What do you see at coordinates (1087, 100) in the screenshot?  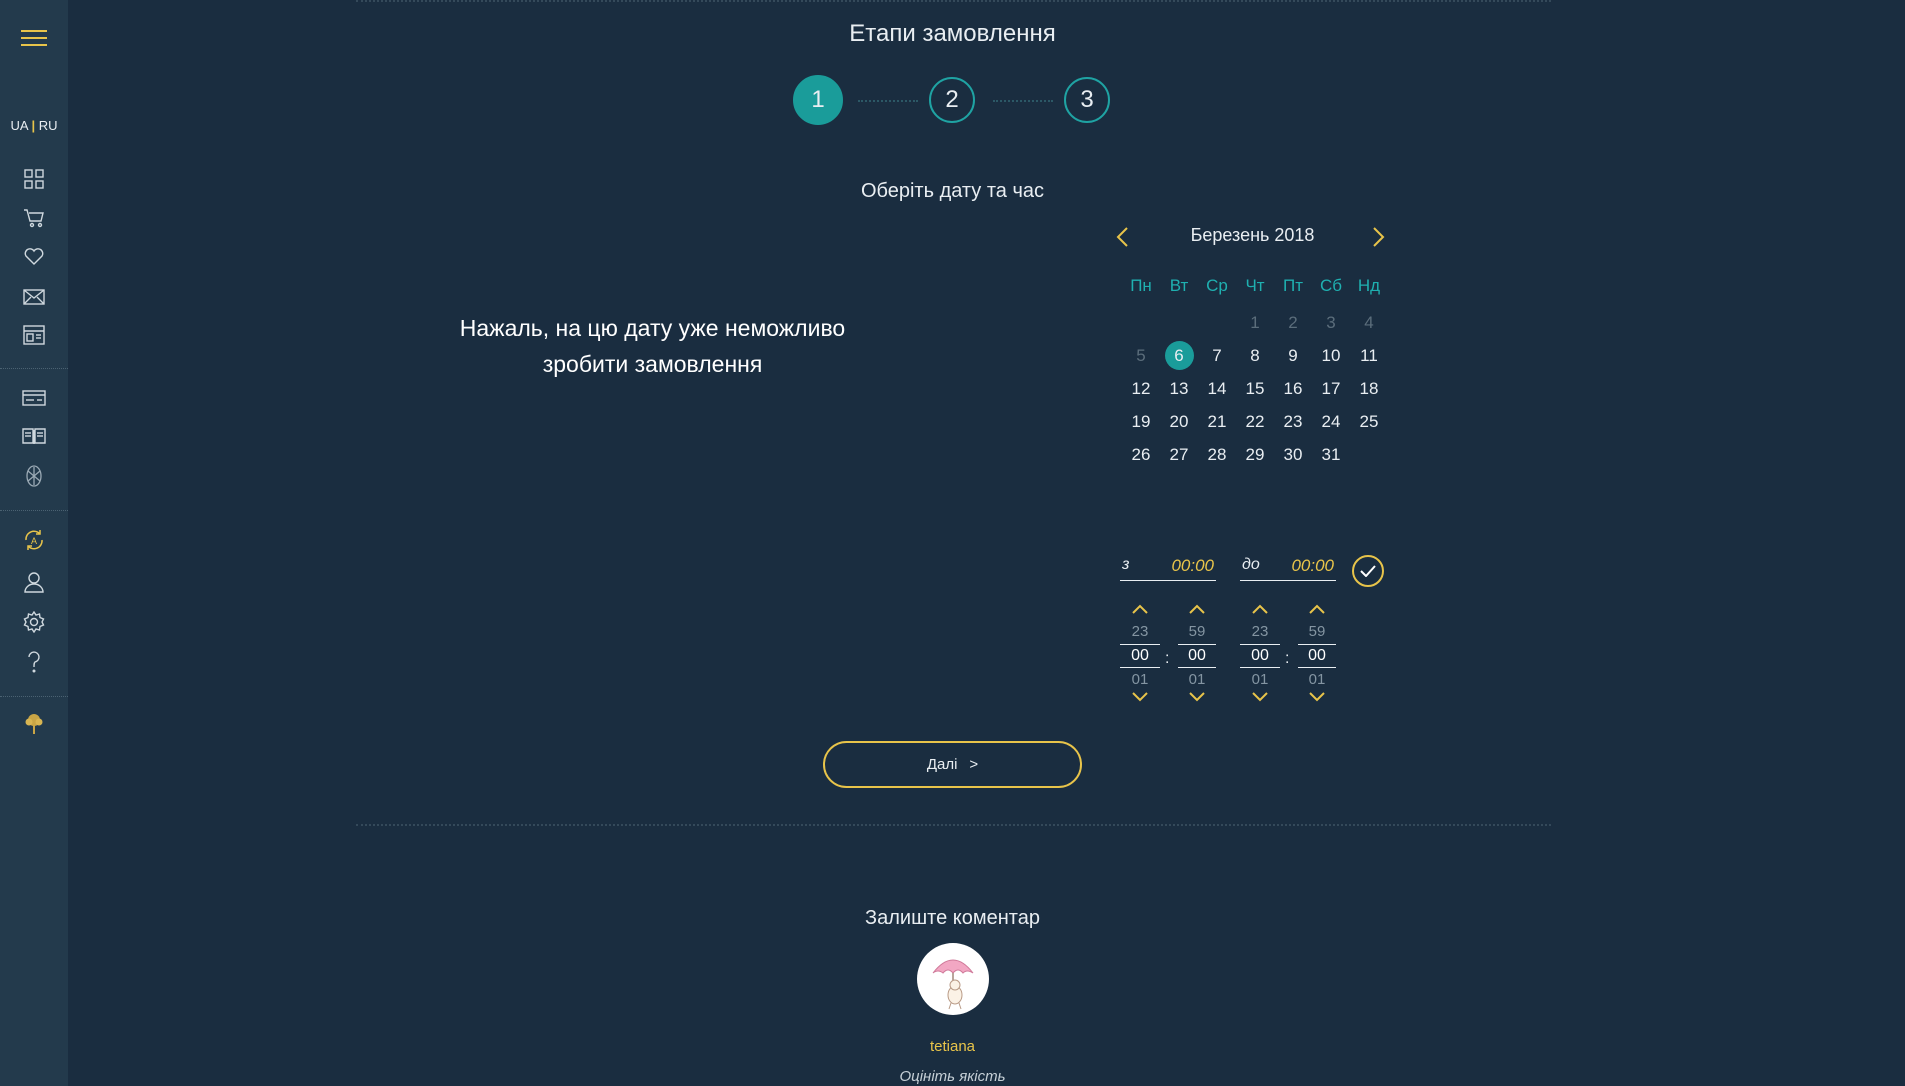 I see `step-3: 3` at bounding box center [1087, 100].